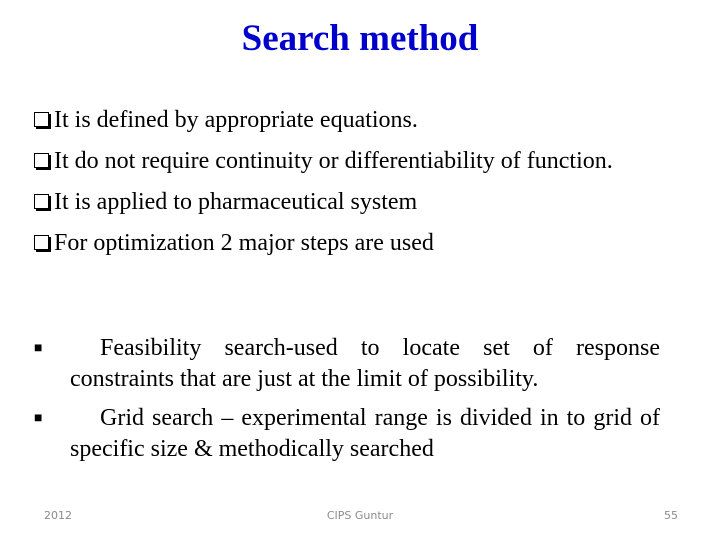  I want to click on footer-organization: CIPS Guntur, so click(360, 515).